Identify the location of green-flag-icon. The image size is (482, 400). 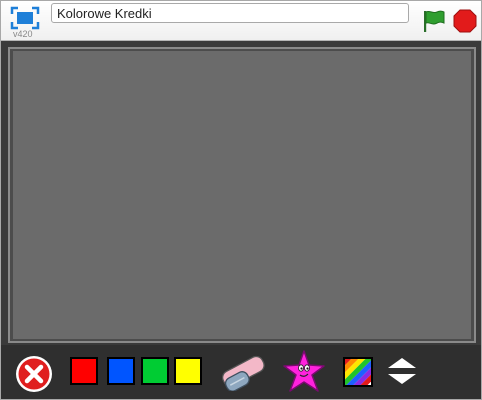
(434, 21).